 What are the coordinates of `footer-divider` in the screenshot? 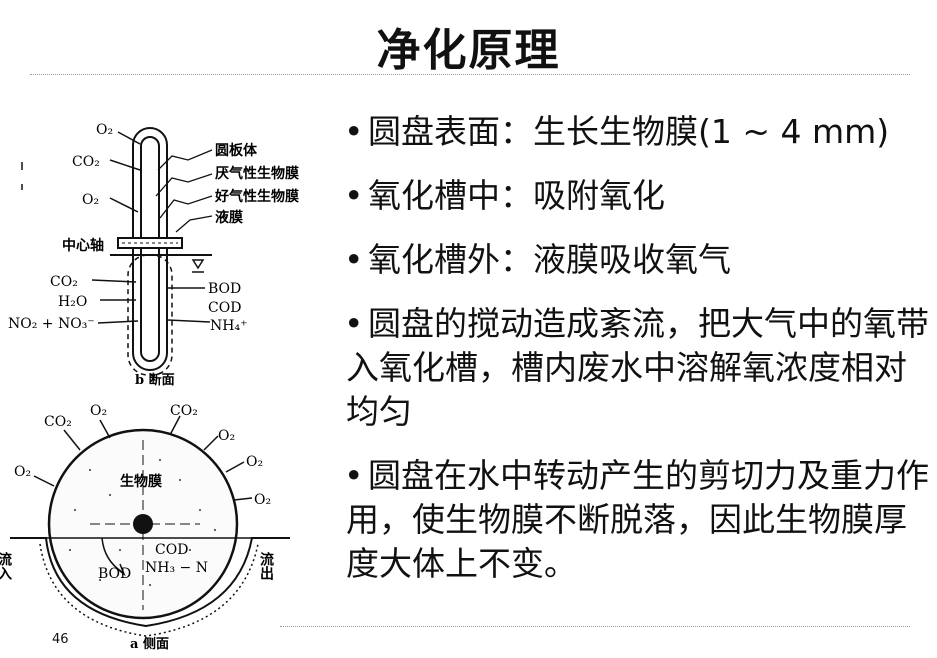 It's located at (595, 626).